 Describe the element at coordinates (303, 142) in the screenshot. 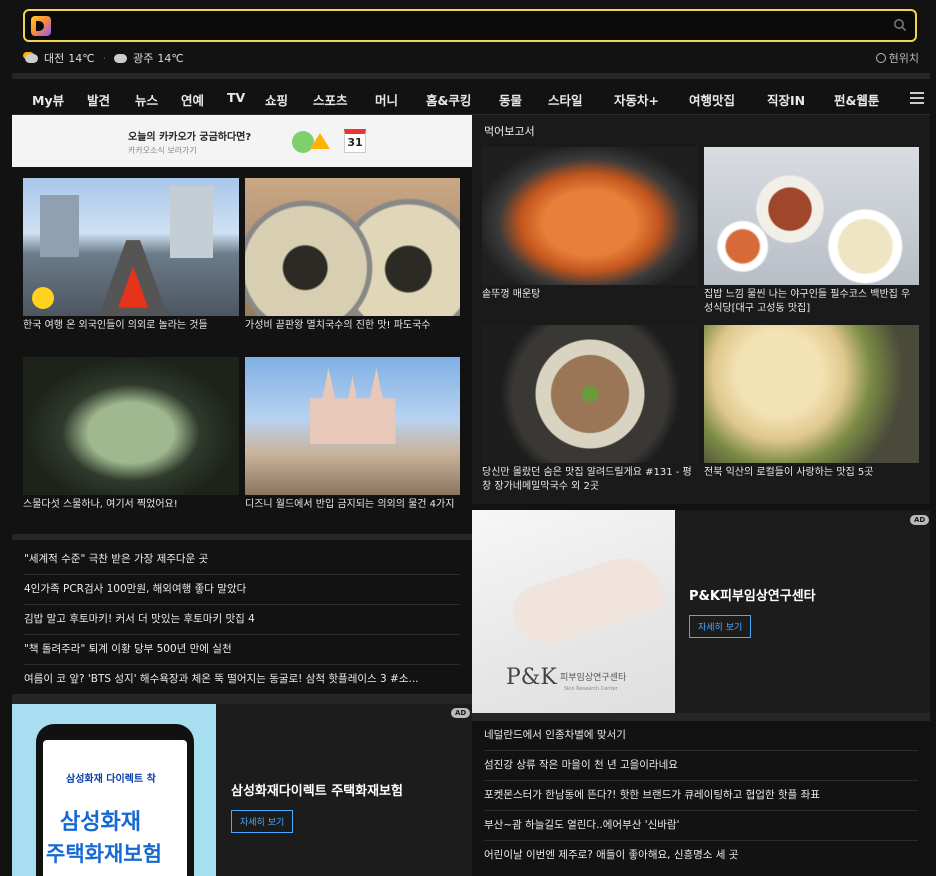

I see `character-icon` at that location.